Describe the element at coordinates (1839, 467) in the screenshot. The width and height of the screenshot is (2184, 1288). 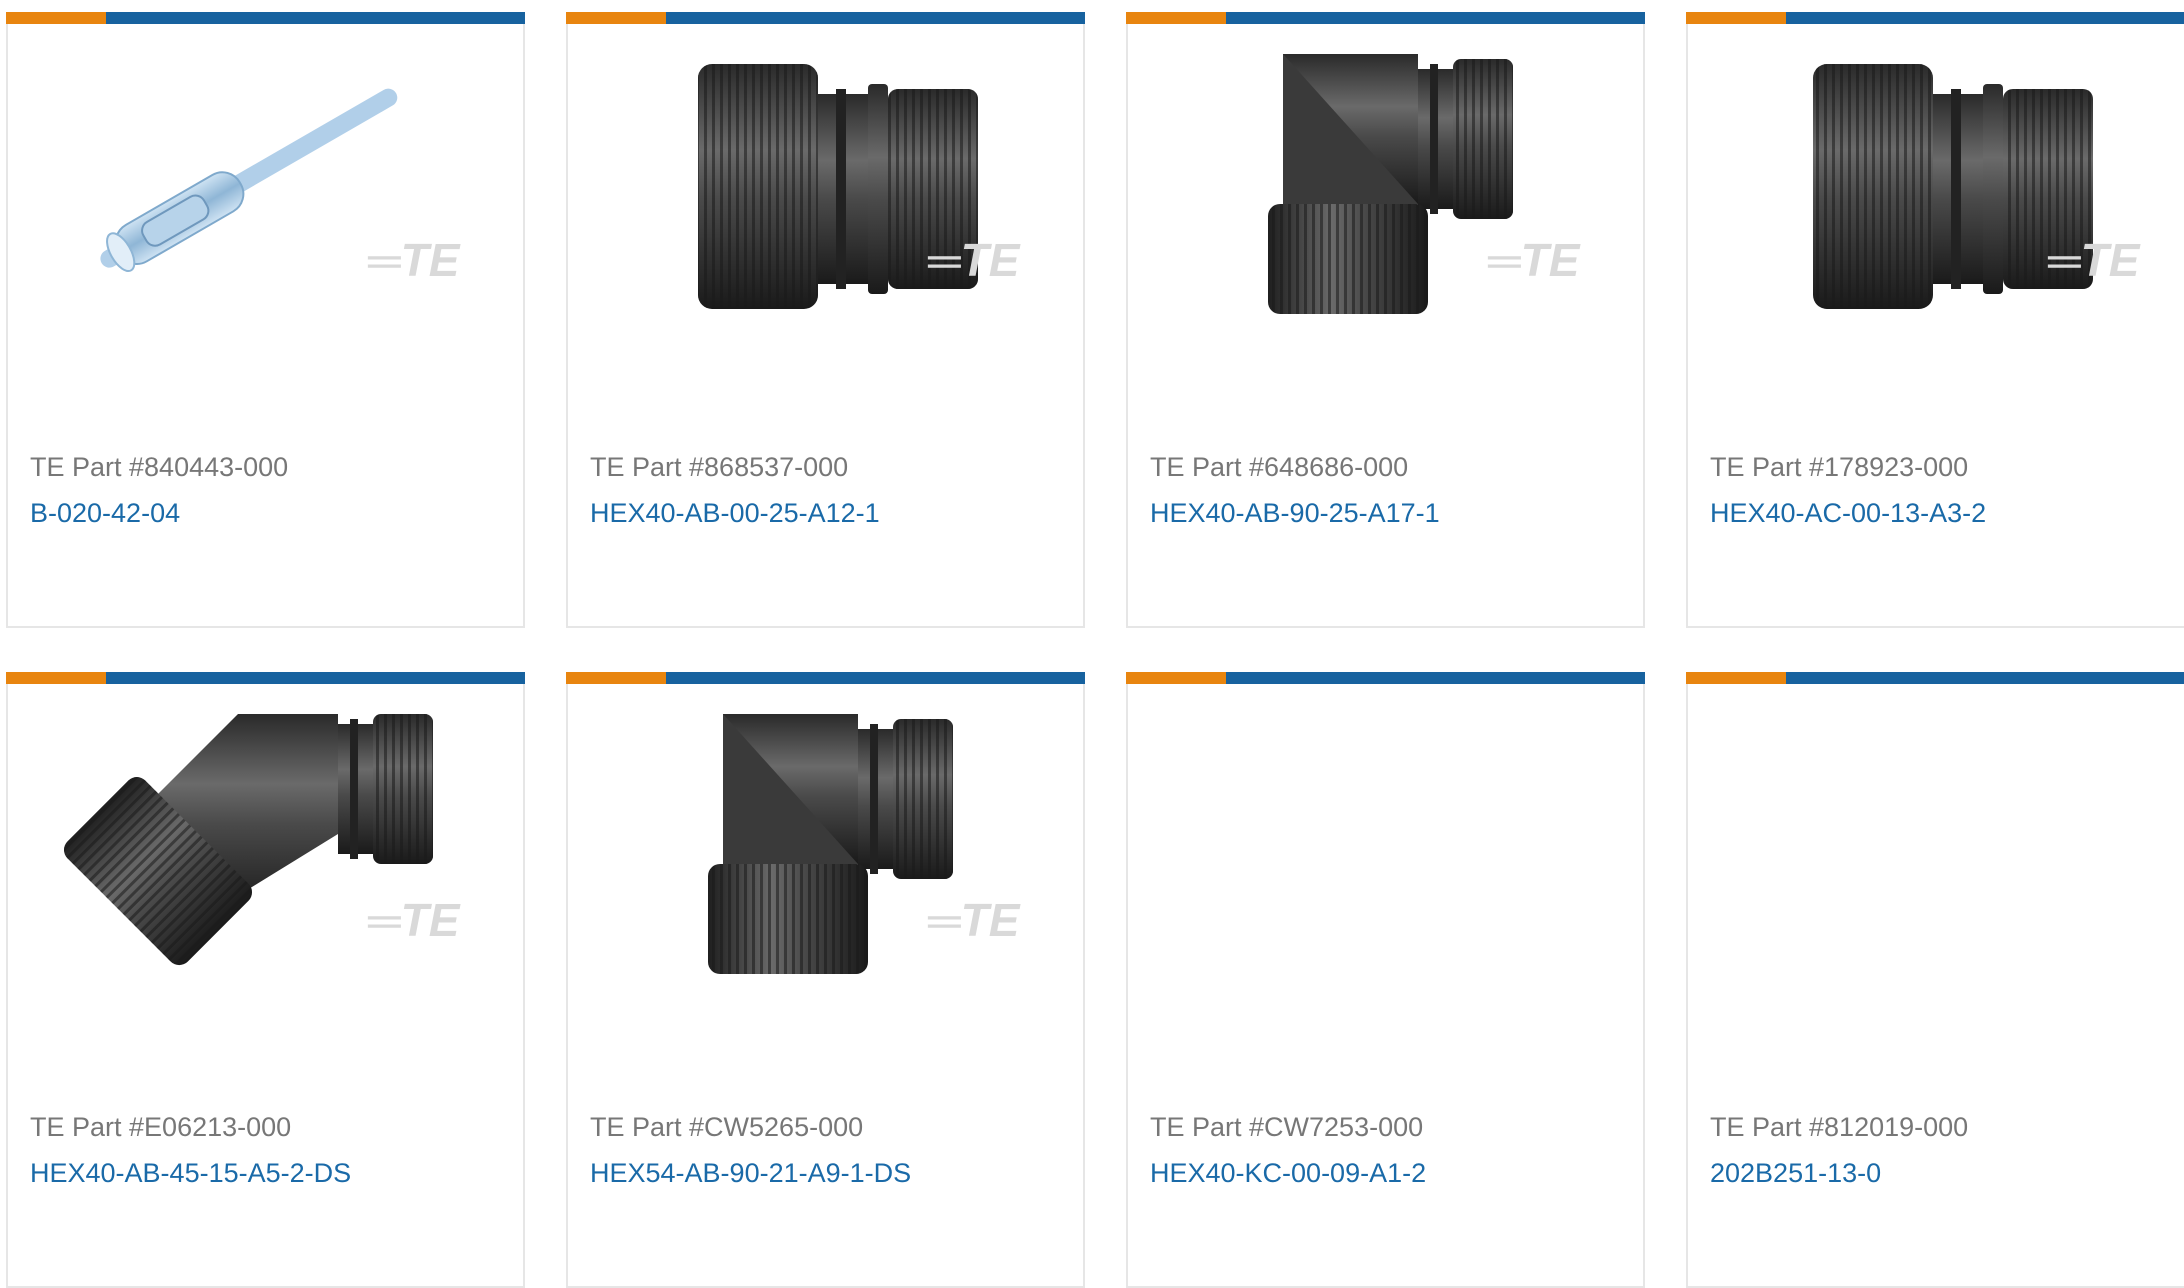
I see `part-number: TE Part #178923-000` at that location.